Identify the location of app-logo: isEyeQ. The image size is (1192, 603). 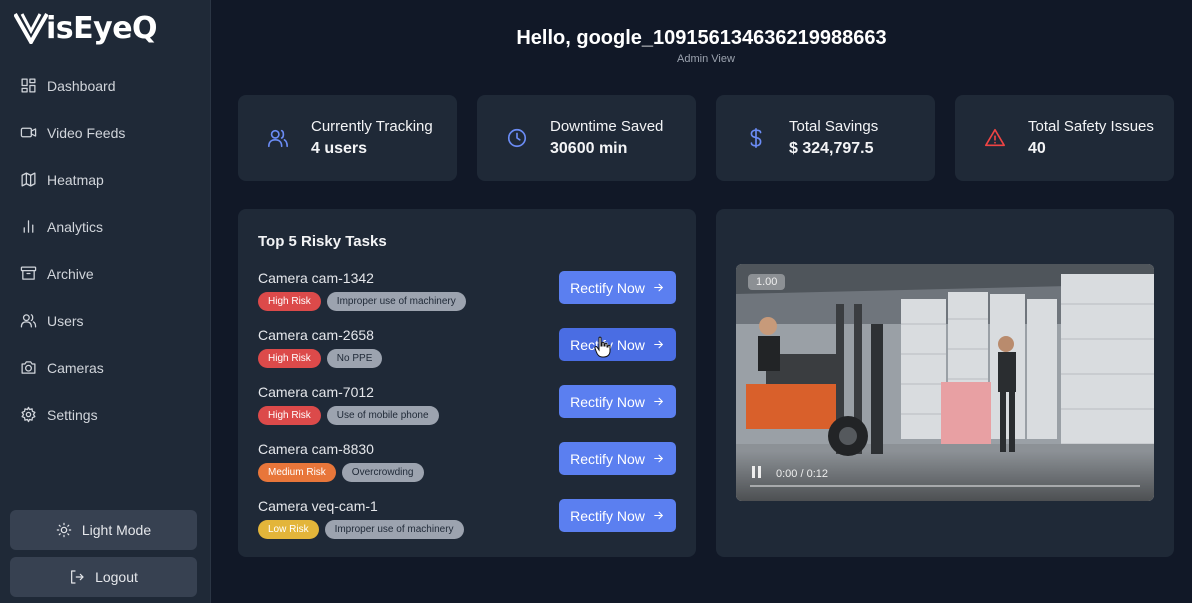
(86, 28).